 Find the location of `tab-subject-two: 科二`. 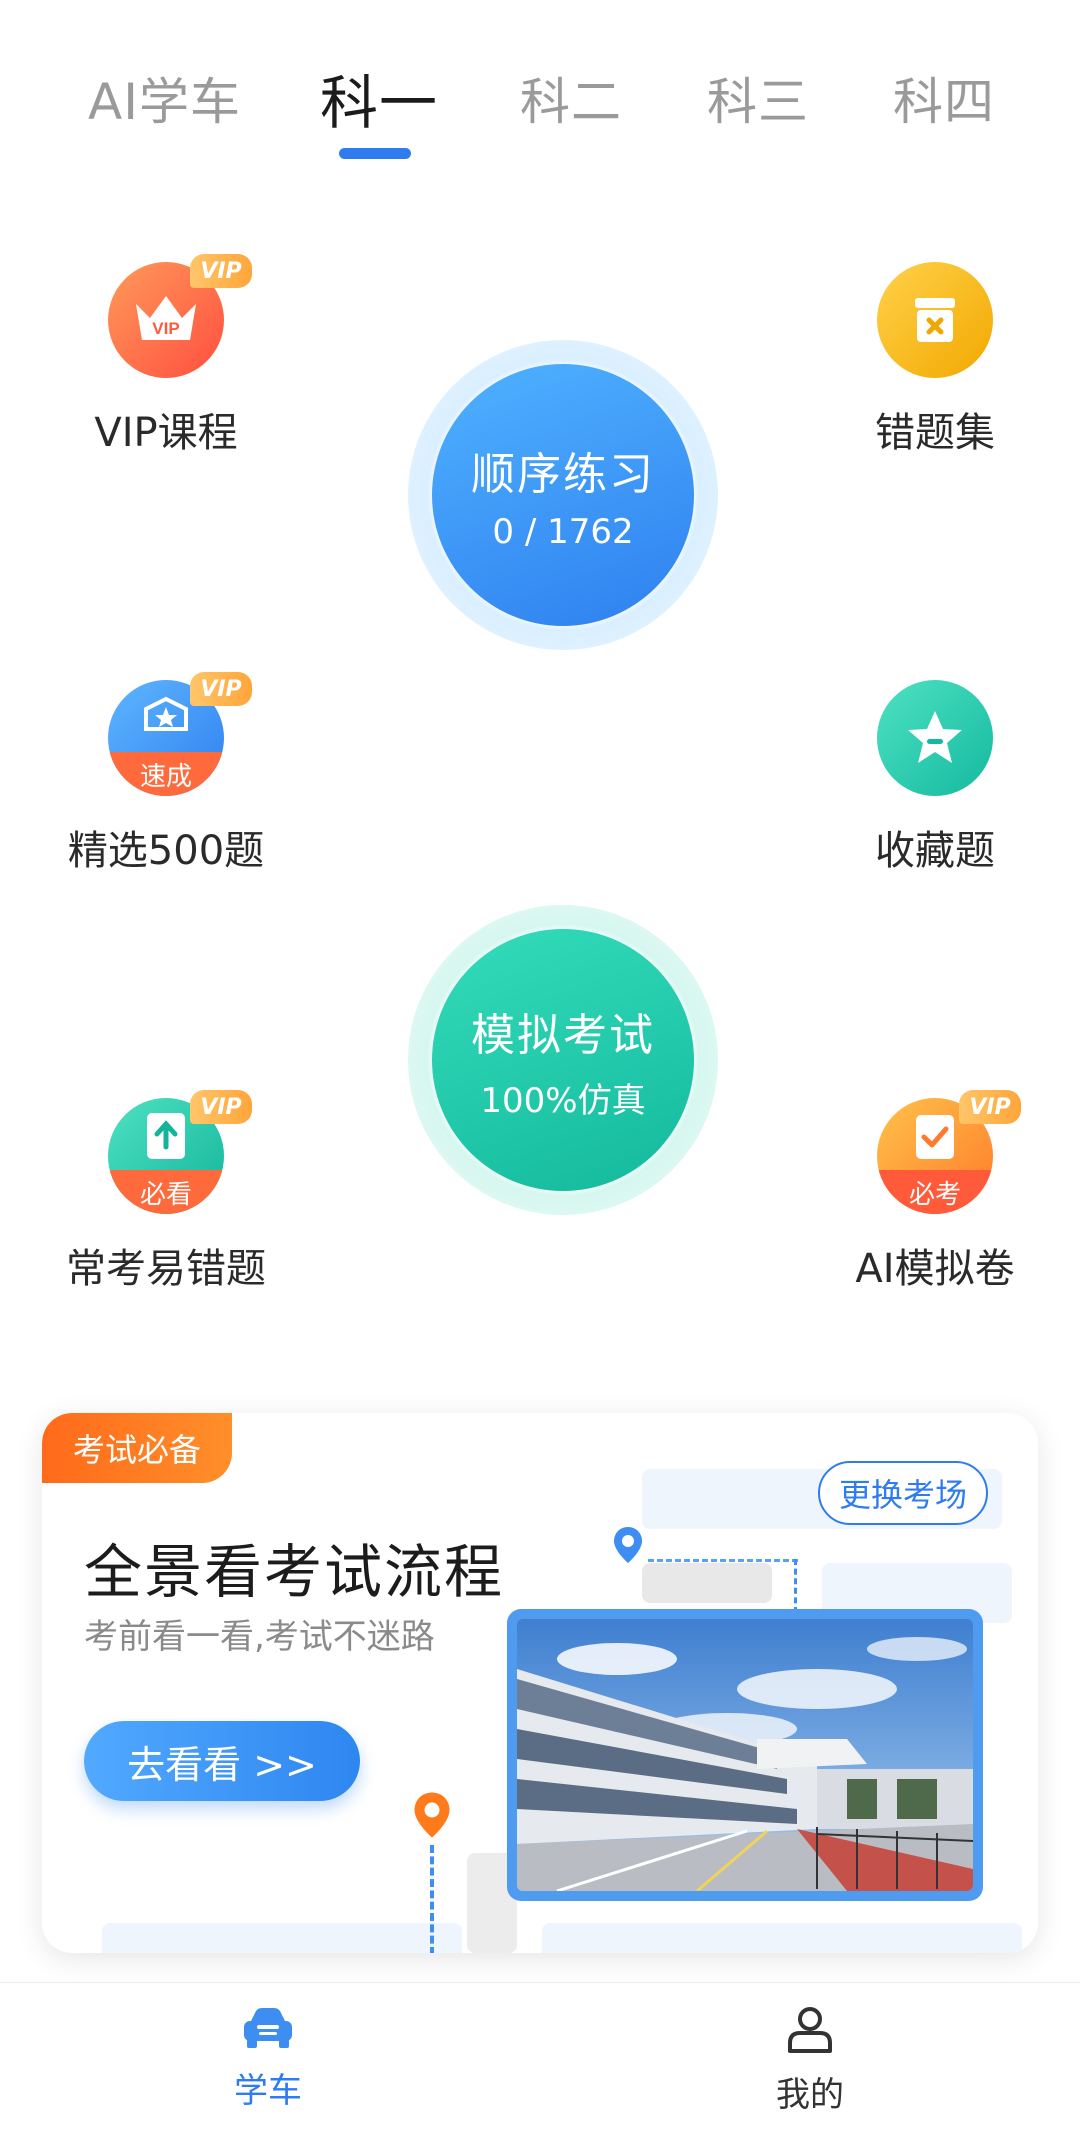

tab-subject-two: 科二 is located at coordinates (571, 98).